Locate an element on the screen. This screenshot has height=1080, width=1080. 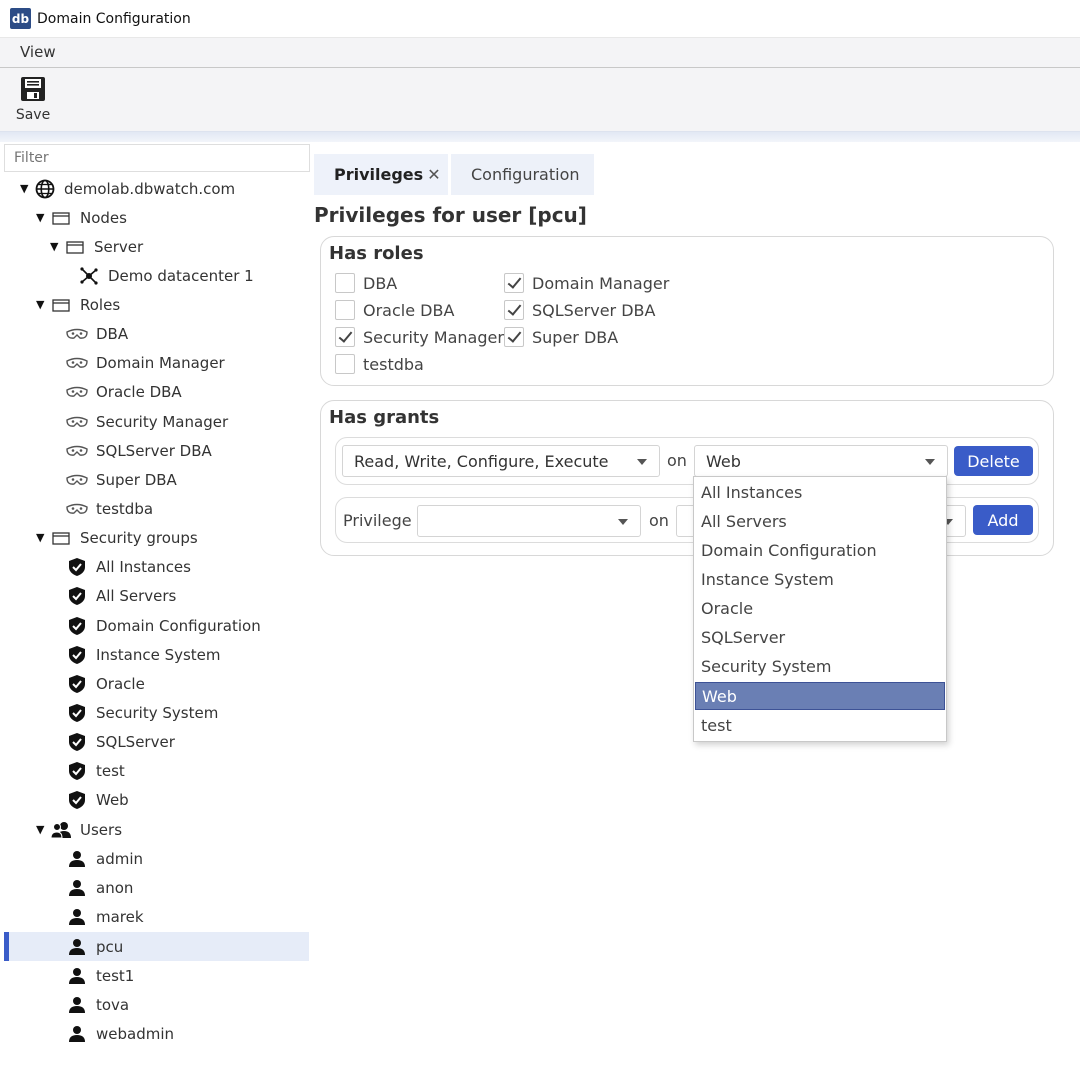
privilege-select: Read, Write, Configure, Execute is located at coordinates (501, 461).